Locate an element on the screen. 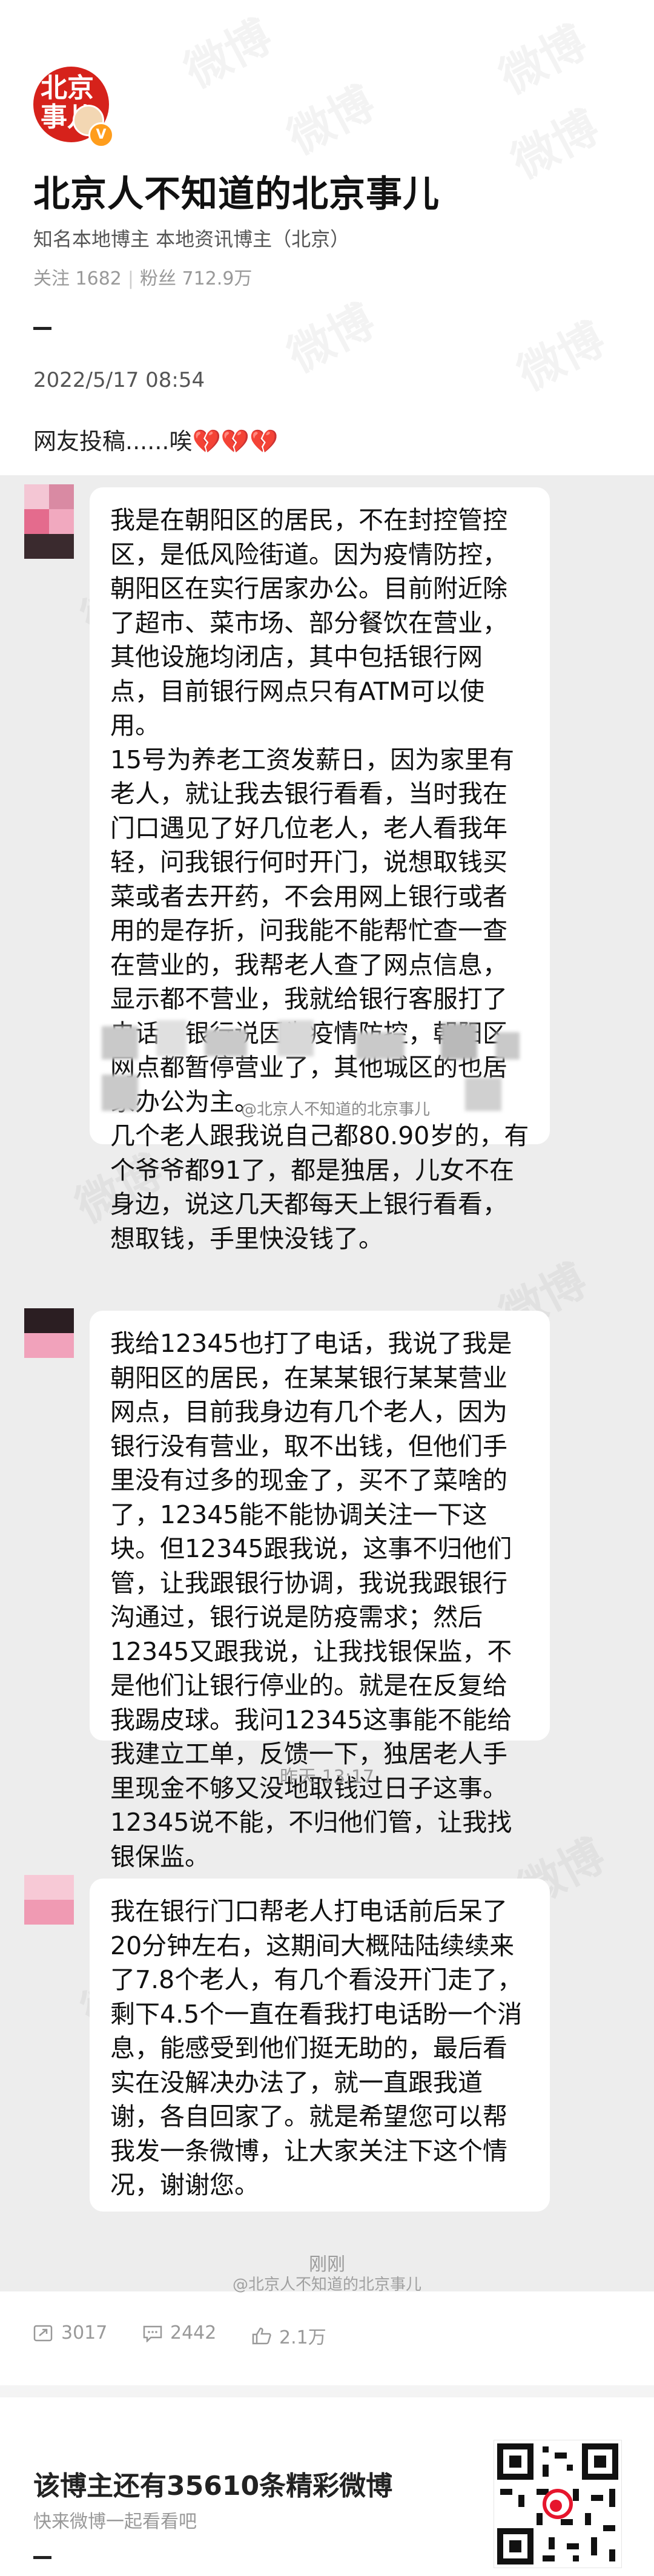 The height and width of the screenshot is (2576, 654). comment-count: 2442 is located at coordinates (193, 2333).